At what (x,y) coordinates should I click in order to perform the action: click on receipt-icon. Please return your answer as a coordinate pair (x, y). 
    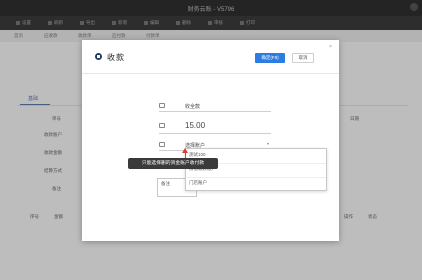
    Looking at the image, I should click on (98, 56).